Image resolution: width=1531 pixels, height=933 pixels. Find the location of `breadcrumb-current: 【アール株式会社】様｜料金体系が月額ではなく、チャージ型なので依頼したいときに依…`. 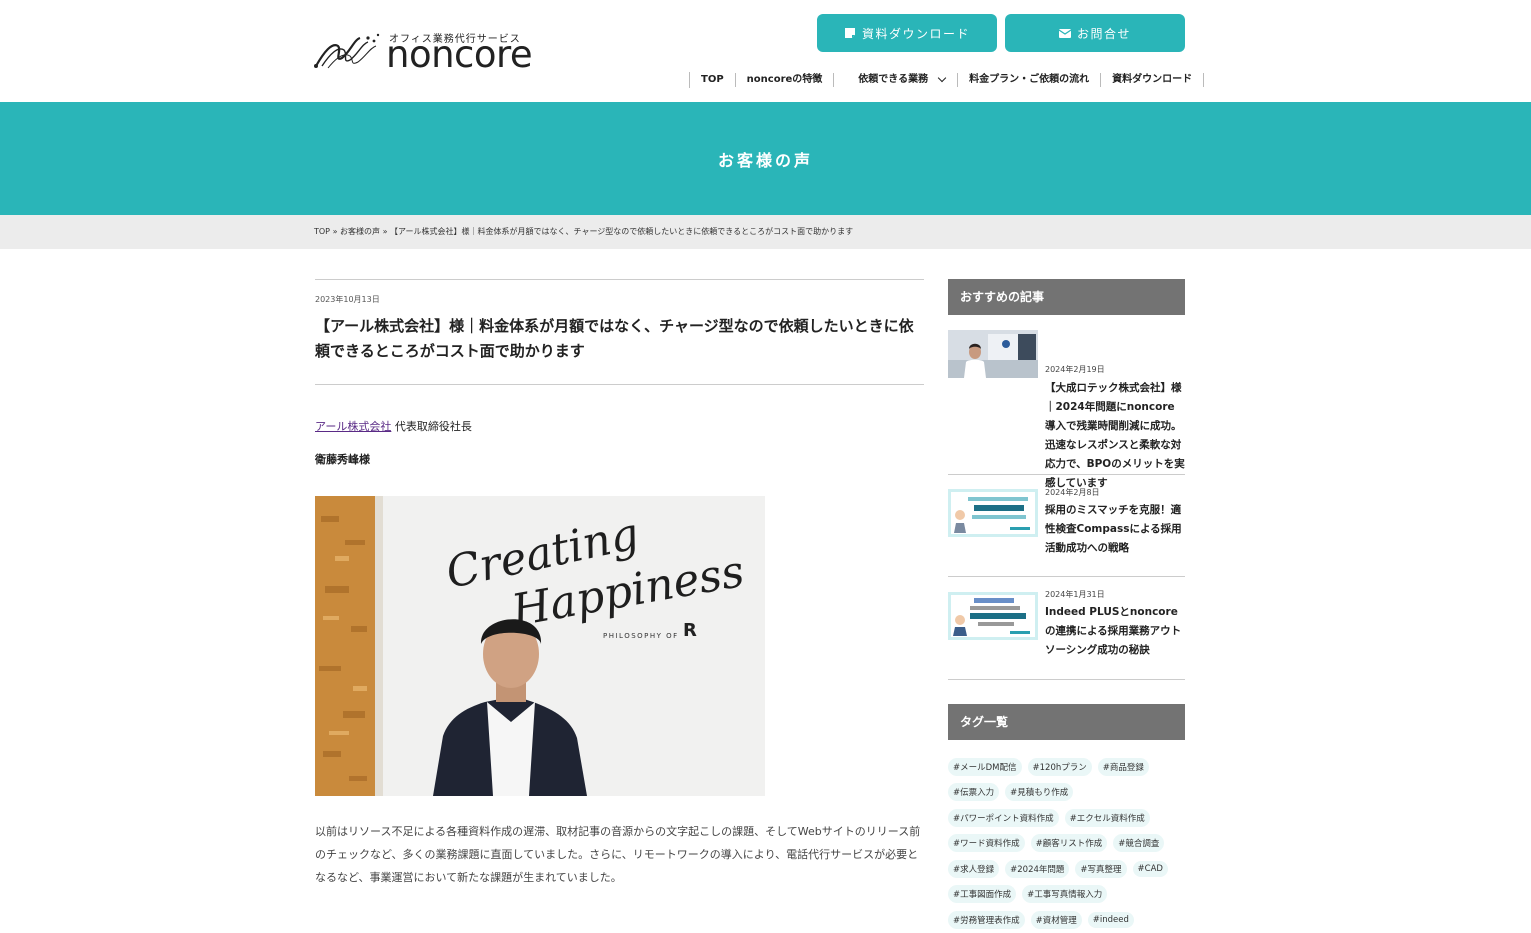

breadcrumb-current: 【アール株式会社】様｜料金体系が月額ではなく、チャージ型なので依頼したいときに依… is located at coordinates (622, 231).